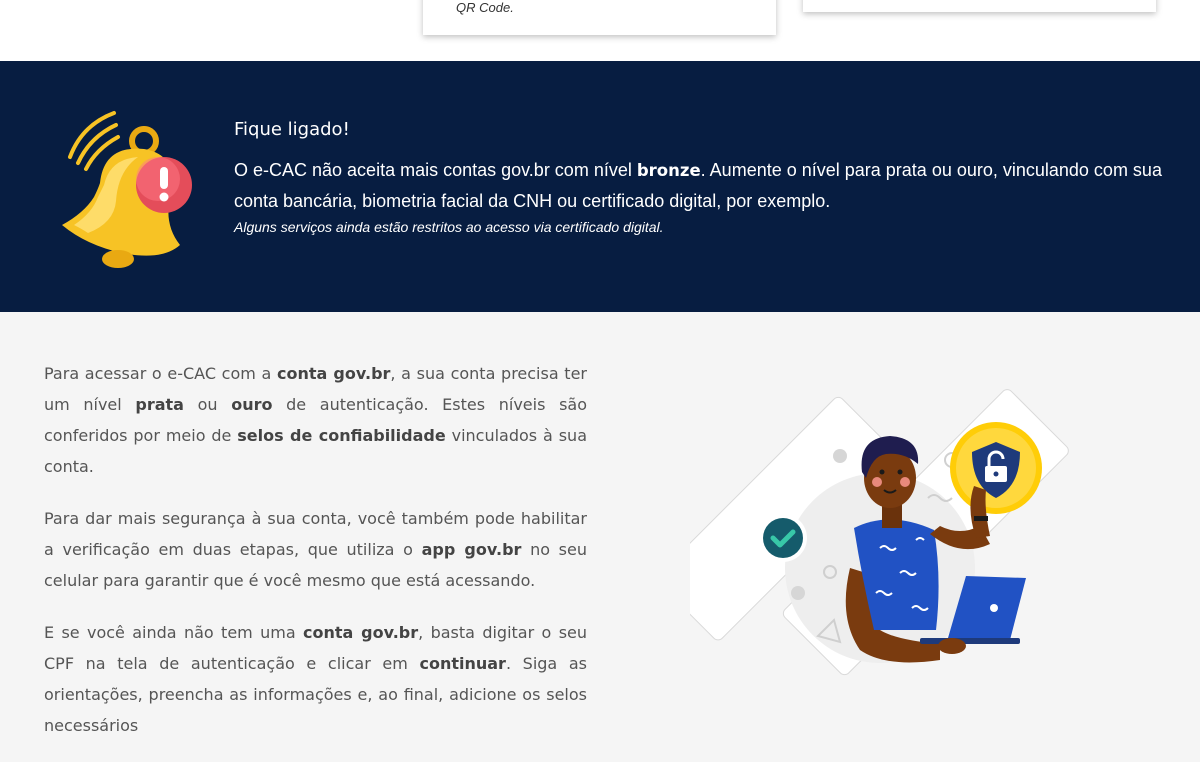 This screenshot has width=1200, height=762. Describe the element at coordinates (979, 6) in the screenshot. I see `service-card-right` at that location.